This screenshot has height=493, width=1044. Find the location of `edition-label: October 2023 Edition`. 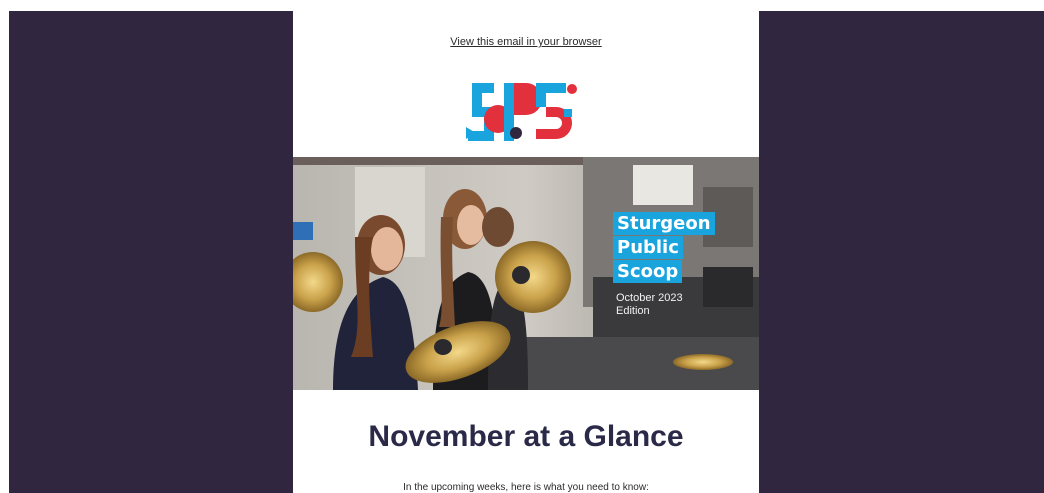

edition-label: October 2023 Edition is located at coordinates (659, 305).